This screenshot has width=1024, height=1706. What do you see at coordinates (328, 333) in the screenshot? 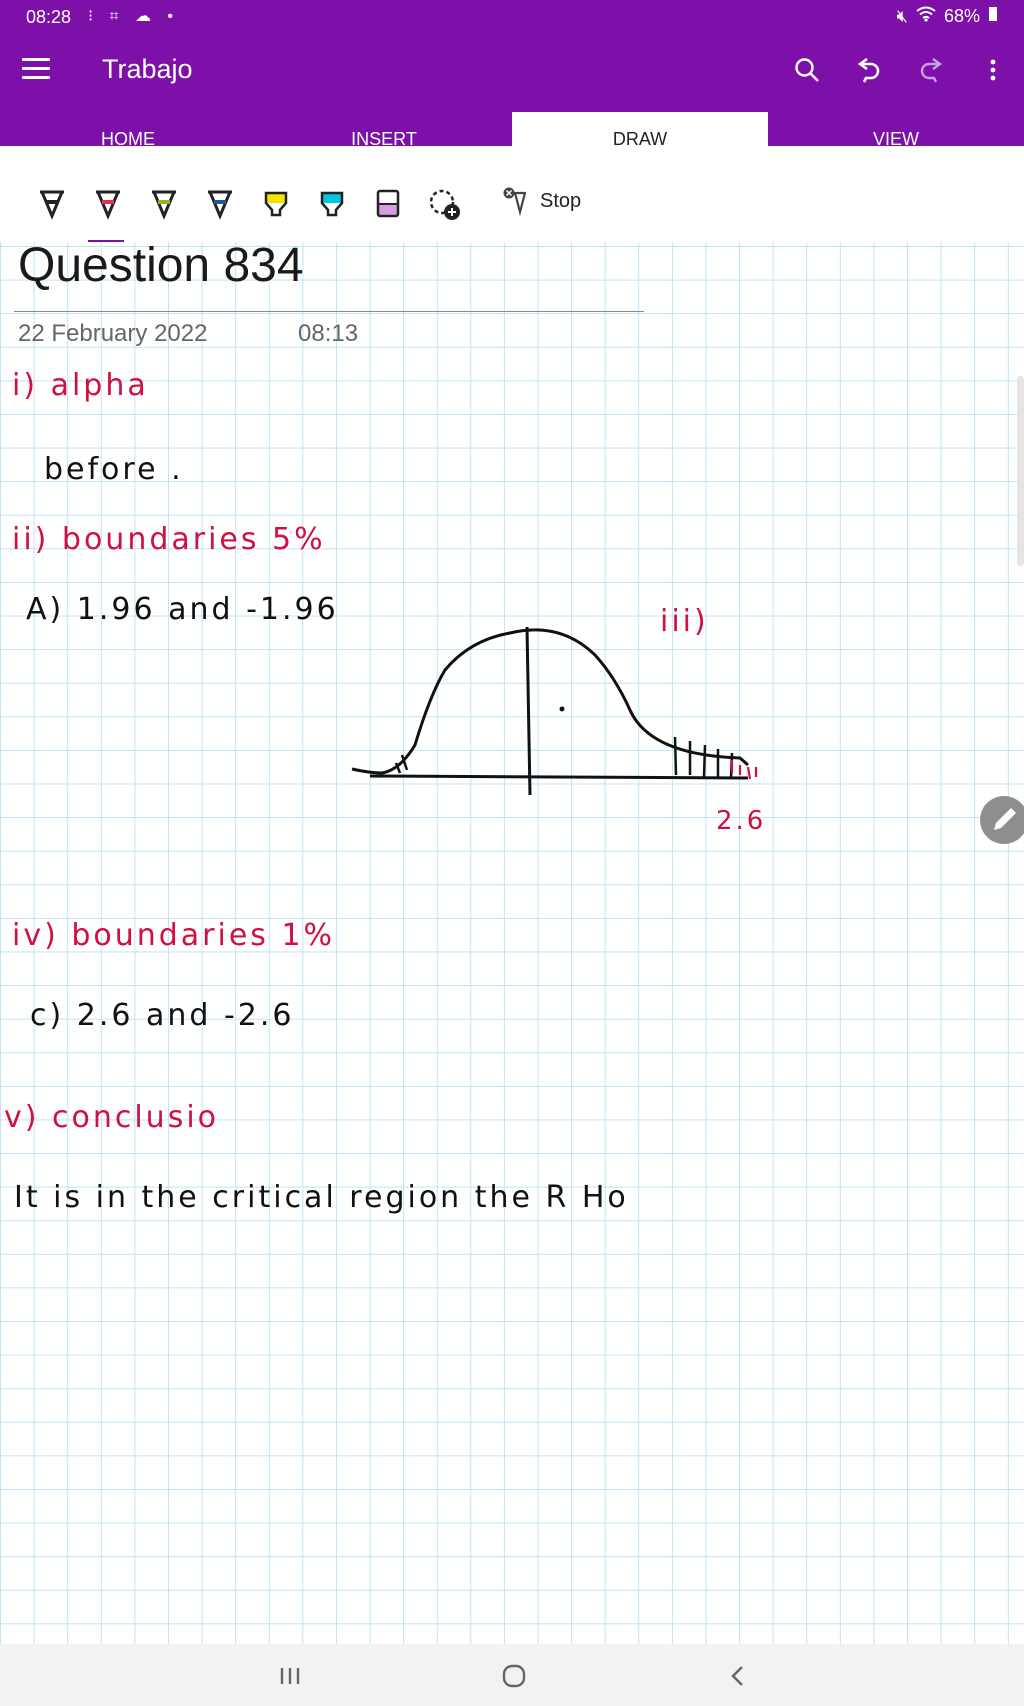
I see `page-time: 08:13` at bounding box center [328, 333].